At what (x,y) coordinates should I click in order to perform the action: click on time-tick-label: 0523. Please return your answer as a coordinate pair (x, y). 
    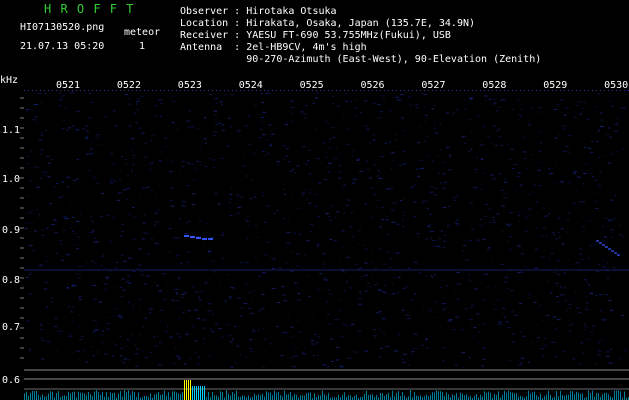
    Looking at the image, I should click on (189, 85).